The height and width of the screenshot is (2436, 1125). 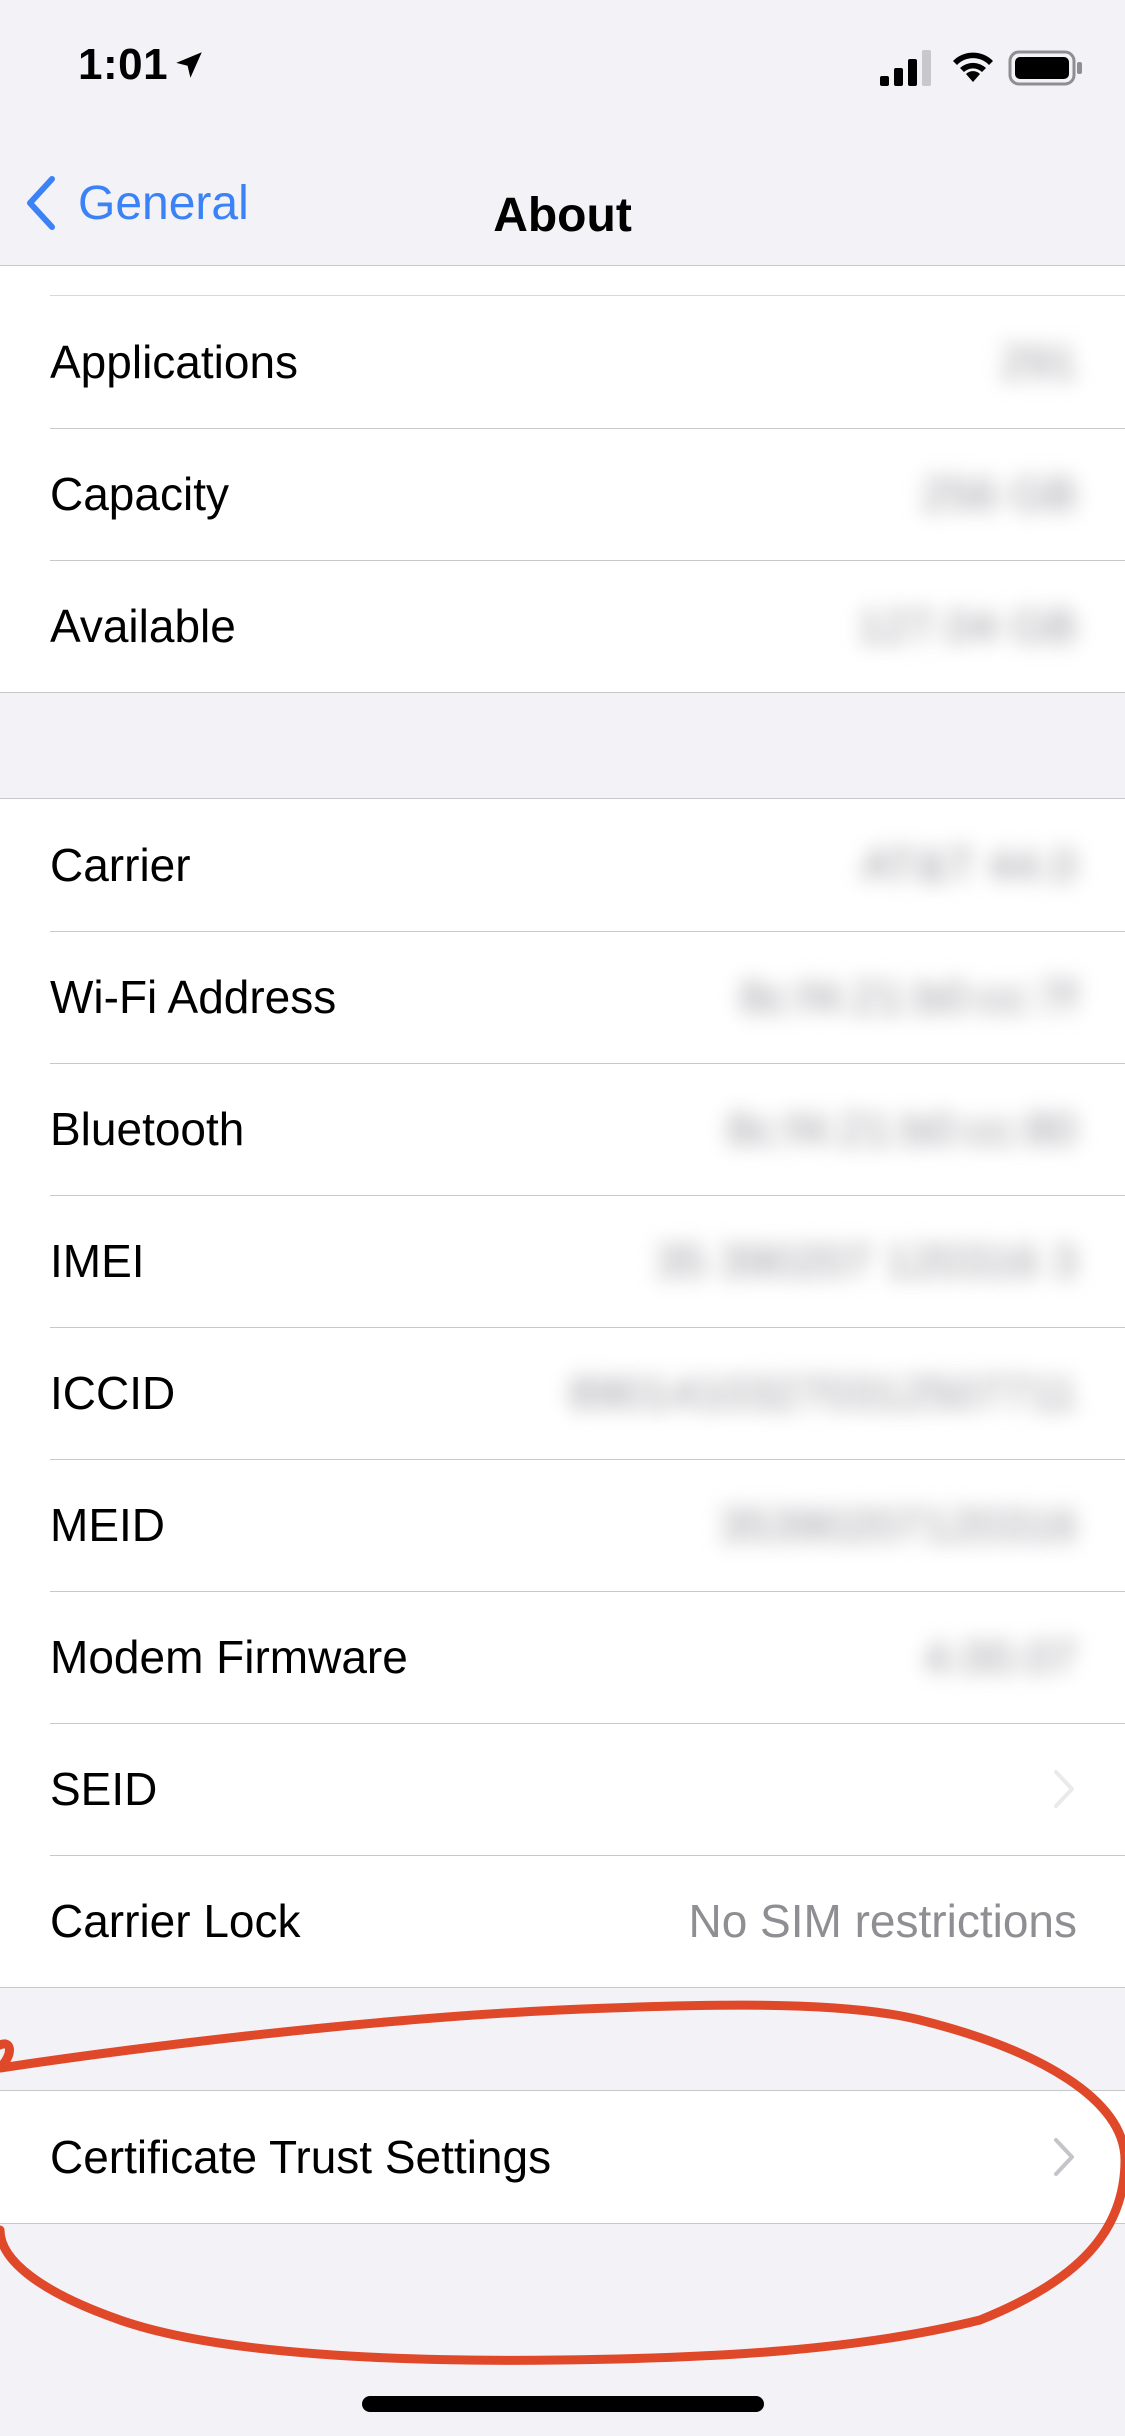 What do you see at coordinates (1000, 1657) in the screenshot?
I see `row-value: 4.00.07` at bounding box center [1000, 1657].